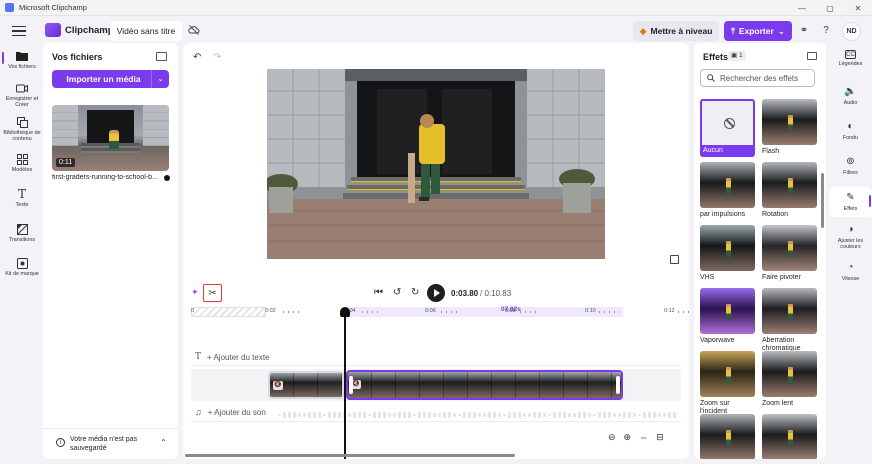 The height and width of the screenshot is (464, 872). Describe the element at coordinates (160, 79) in the screenshot. I see `chevron-down-icon: ⌄` at that location.